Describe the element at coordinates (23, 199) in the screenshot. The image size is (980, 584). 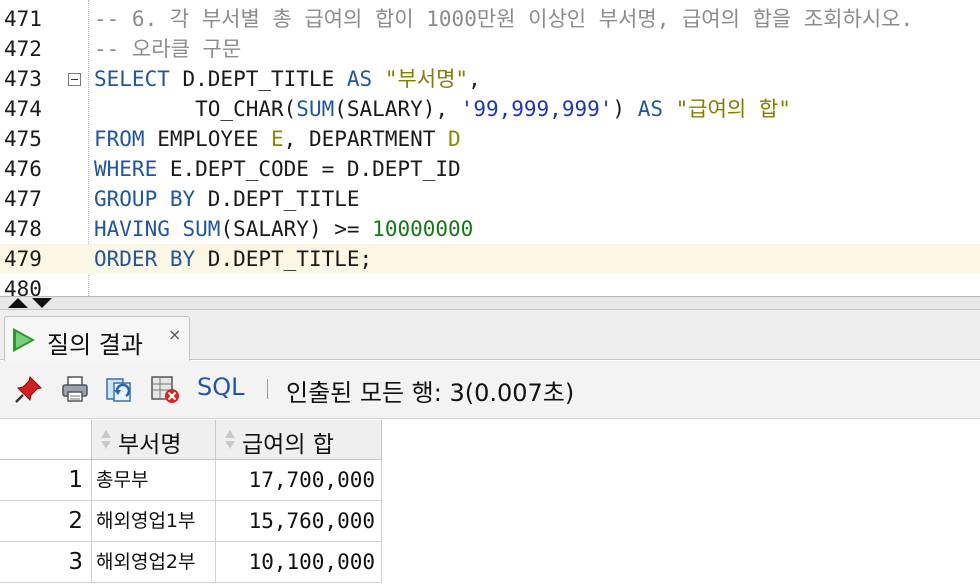
I see `line-number: 477` at that location.